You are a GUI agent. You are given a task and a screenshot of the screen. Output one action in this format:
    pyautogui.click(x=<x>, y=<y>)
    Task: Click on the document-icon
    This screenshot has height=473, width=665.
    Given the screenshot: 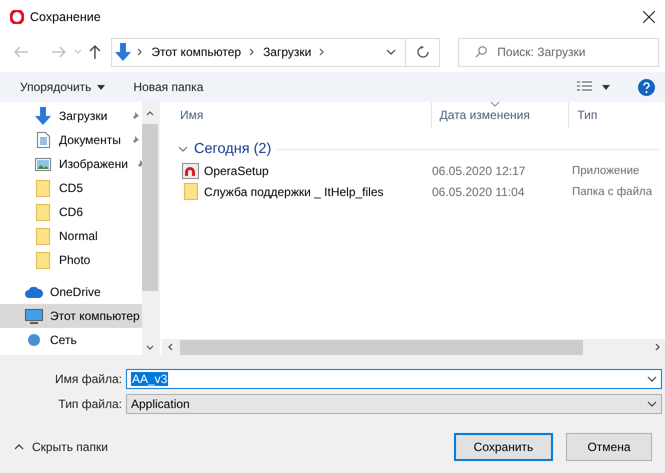 What is the action you would take?
    pyautogui.click(x=43, y=140)
    